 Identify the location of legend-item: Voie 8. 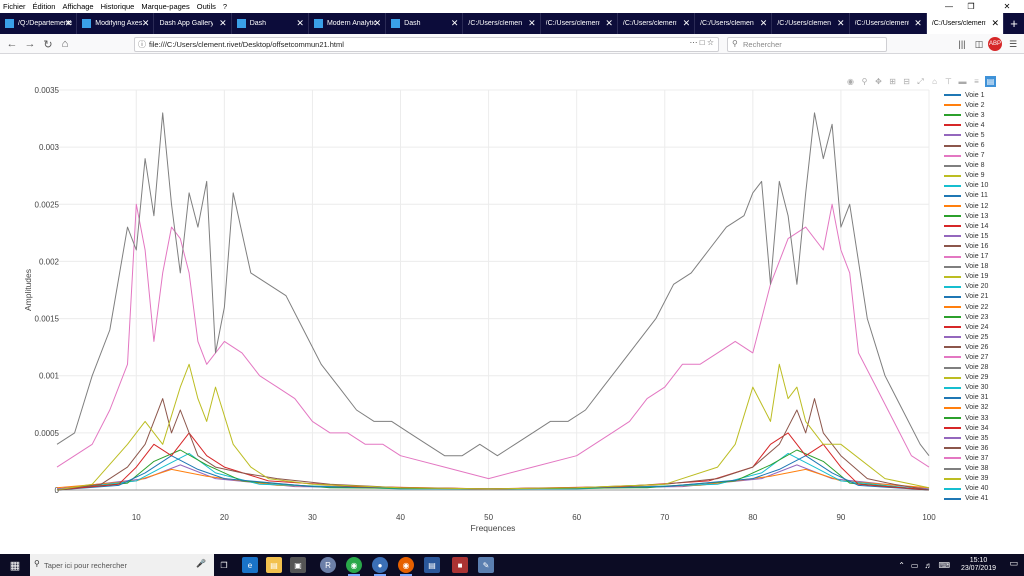
(970, 166).